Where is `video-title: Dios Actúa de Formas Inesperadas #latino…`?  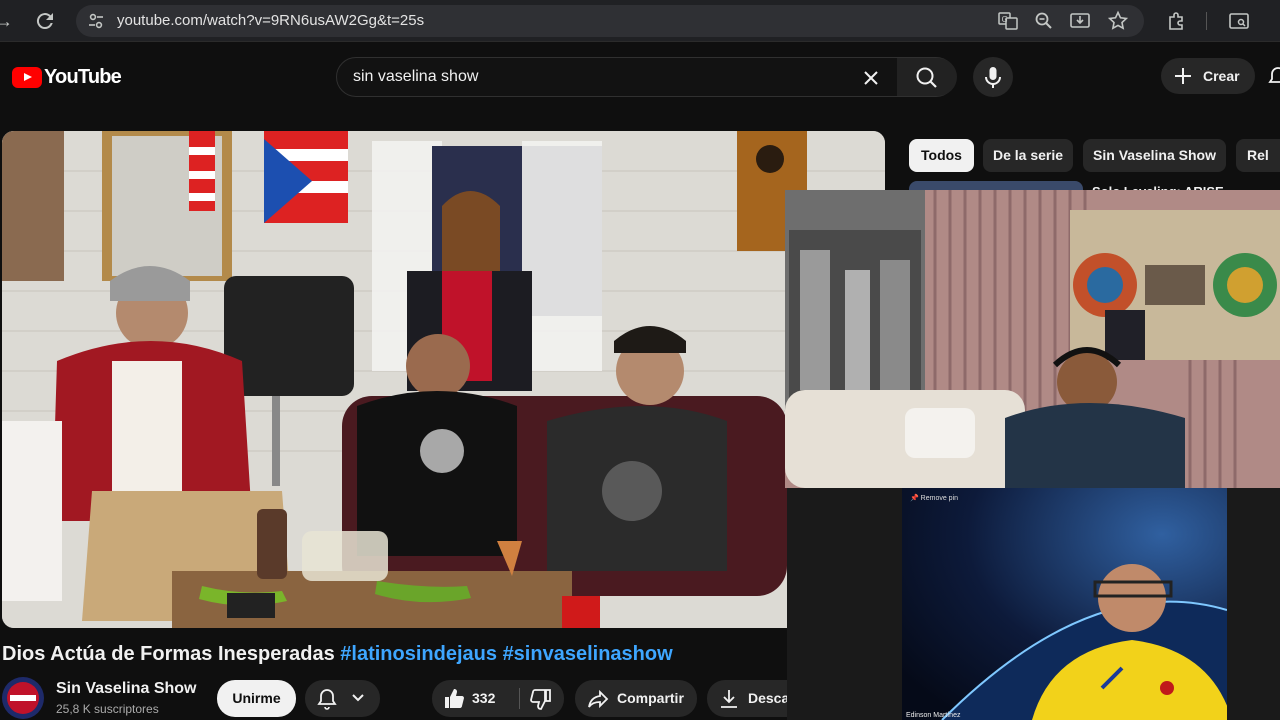
video-title: Dios Actúa de Formas Inesperadas #latino… is located at coordinates (337, 654).